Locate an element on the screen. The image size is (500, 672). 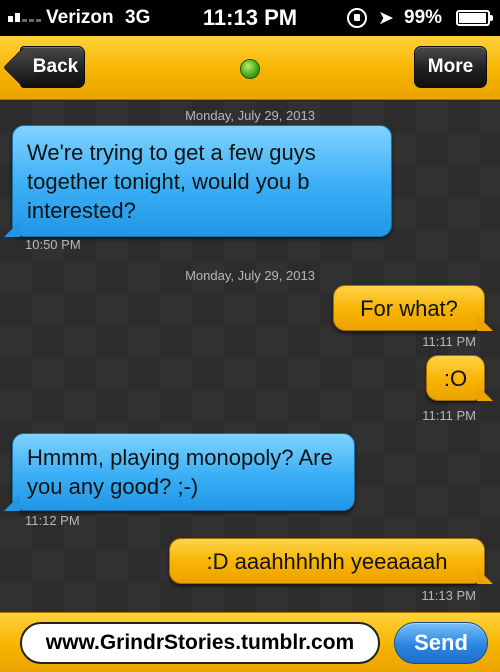
message-time: 10:50 PM is located at coordinates (53, 244).